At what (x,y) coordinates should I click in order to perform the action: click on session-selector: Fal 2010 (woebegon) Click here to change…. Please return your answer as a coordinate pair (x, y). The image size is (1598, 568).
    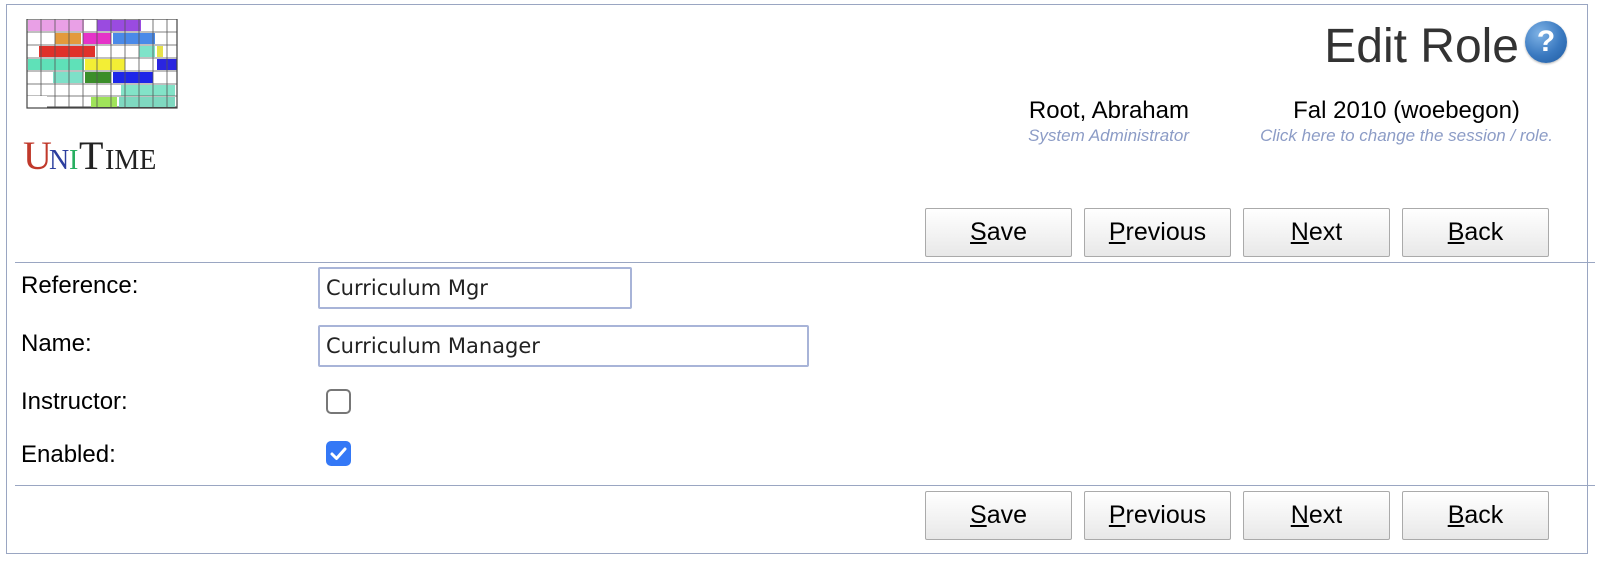
    Looking at the image, I should click on (1406, 121).